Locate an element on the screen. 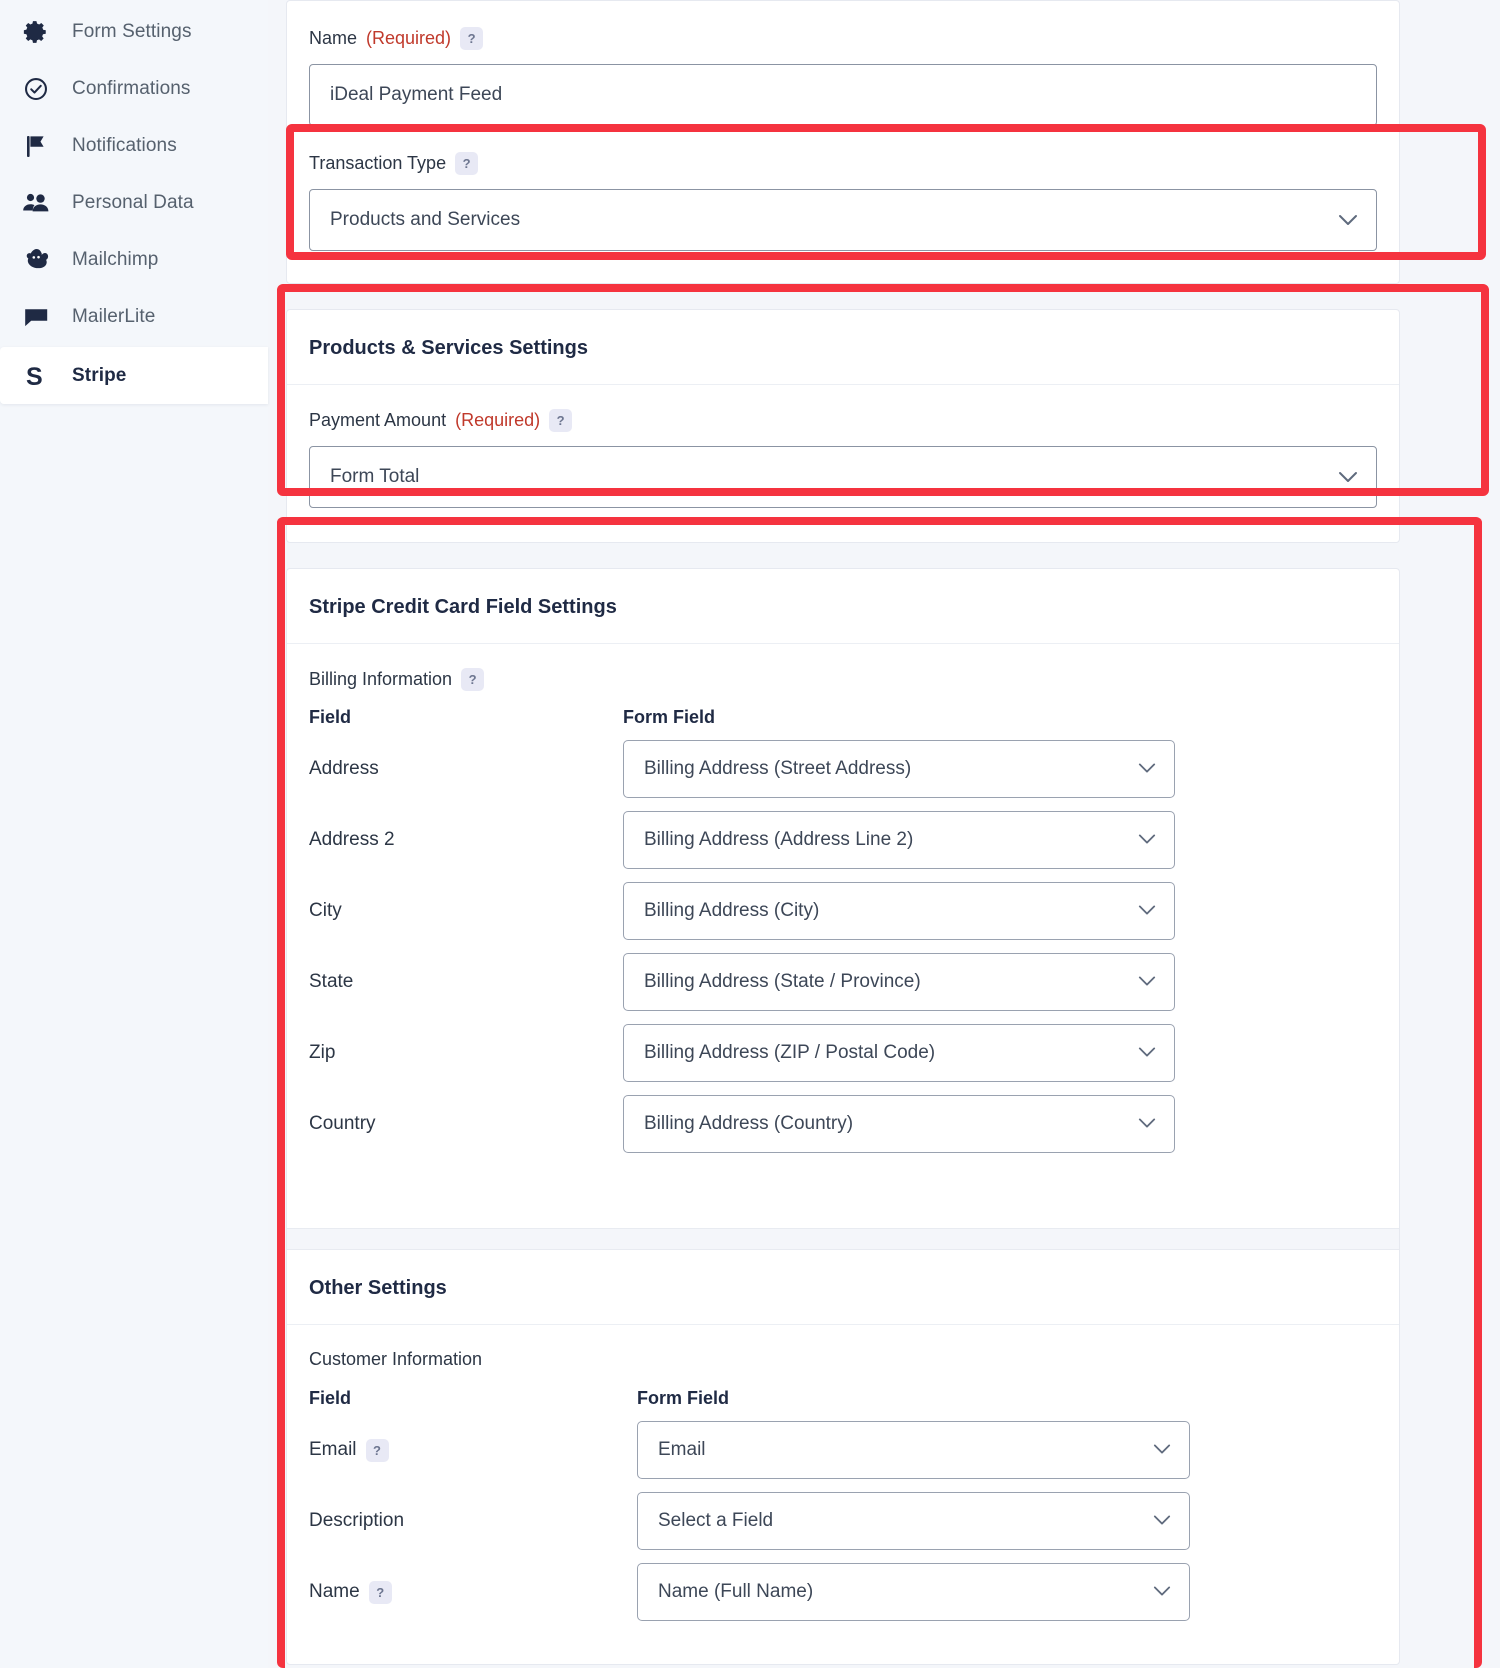 The image size is (1500, 1668). billing-city-select: Billing Address (City) is located at coordinates (899, 911).